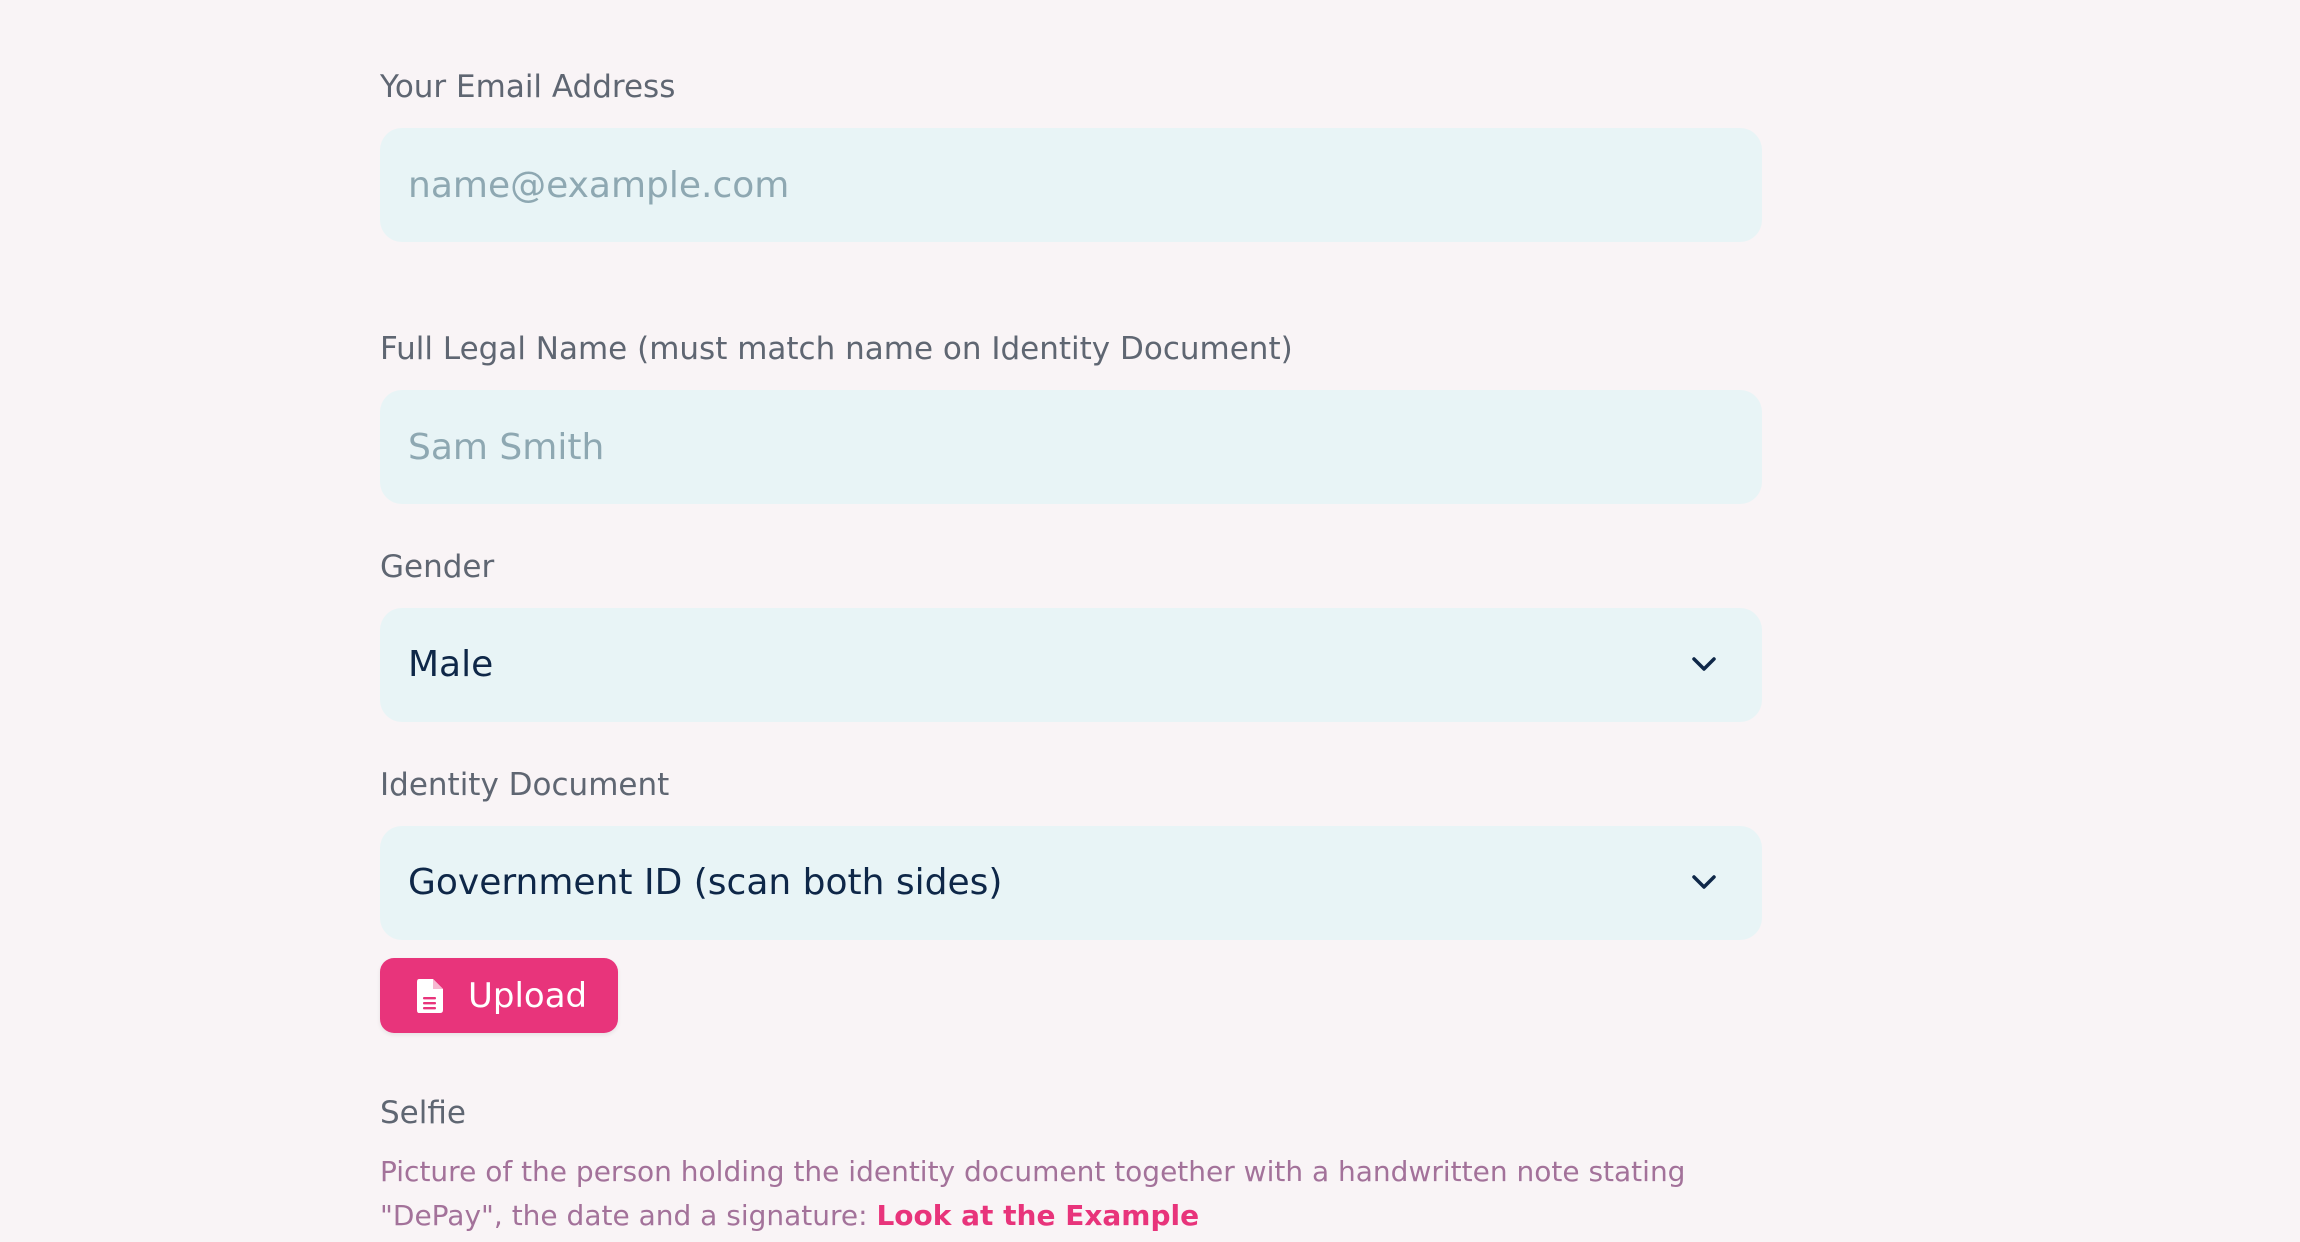  What do you see at coordinates (528, 87) in the screenshot?
I see `email-label: Your Email Address` at bounding box center [528, 87].